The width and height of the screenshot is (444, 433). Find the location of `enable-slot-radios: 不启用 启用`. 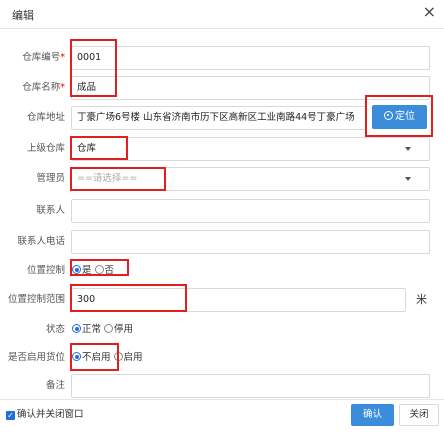

enable-slot-radios: 不启用 启用 is located at coordinates (109, 358).